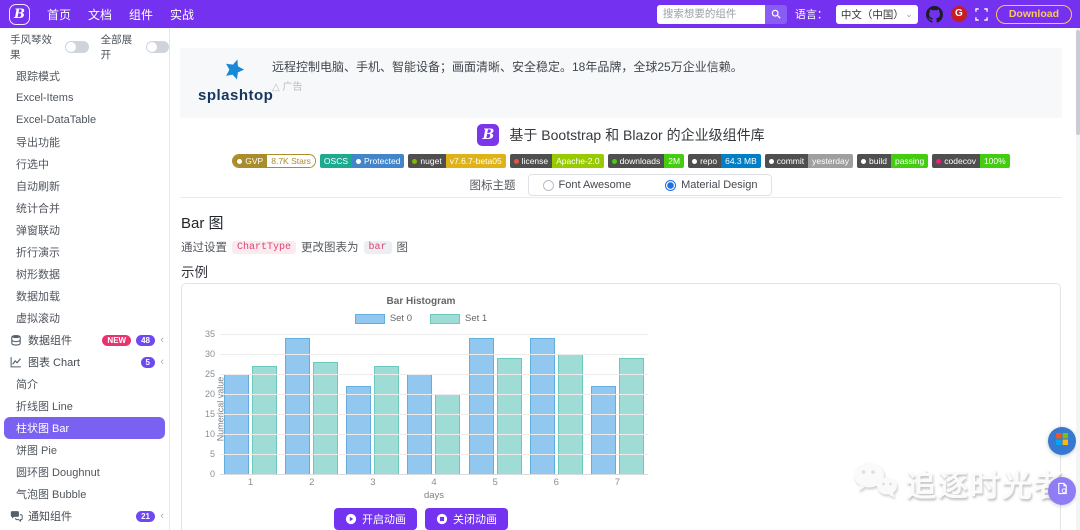 This screenshot has width=1080, height=530. What do you see at coordinates (84, 296) in the screenshot?
I see `sidebar-item: 数据加载` at bounding box center [84, 296].